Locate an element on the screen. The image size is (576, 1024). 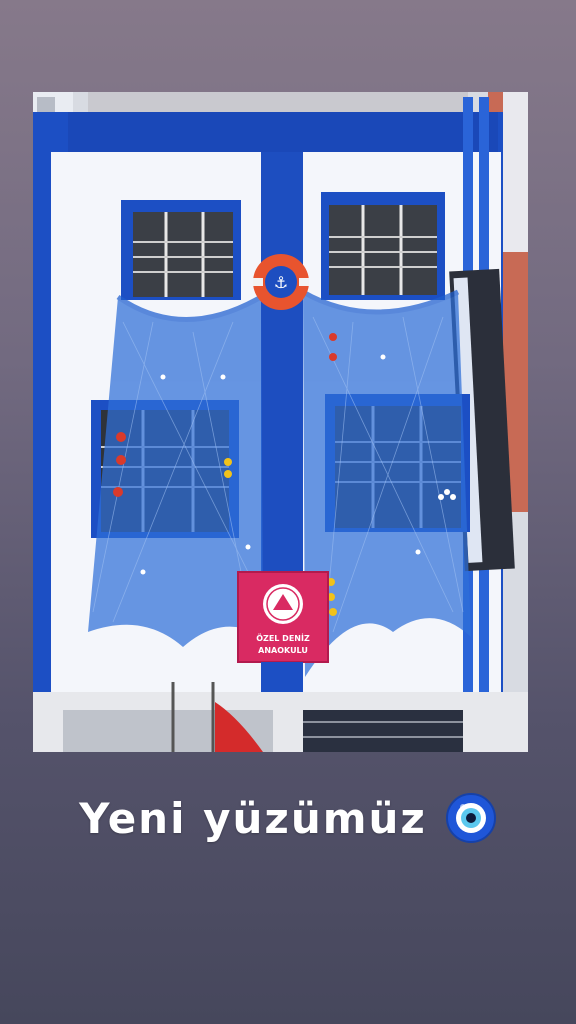
lifebuoy-icon: ⚓ is located at coordinates (281, 282).